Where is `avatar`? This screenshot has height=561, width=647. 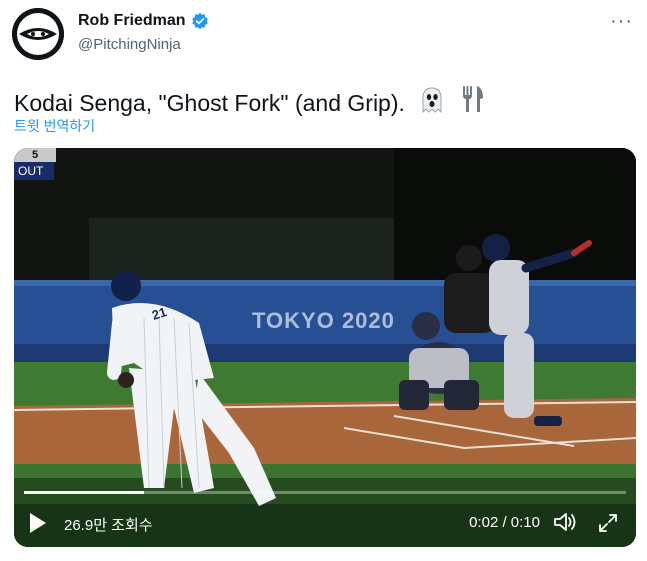
avatar is located at coordinates (38, 34).